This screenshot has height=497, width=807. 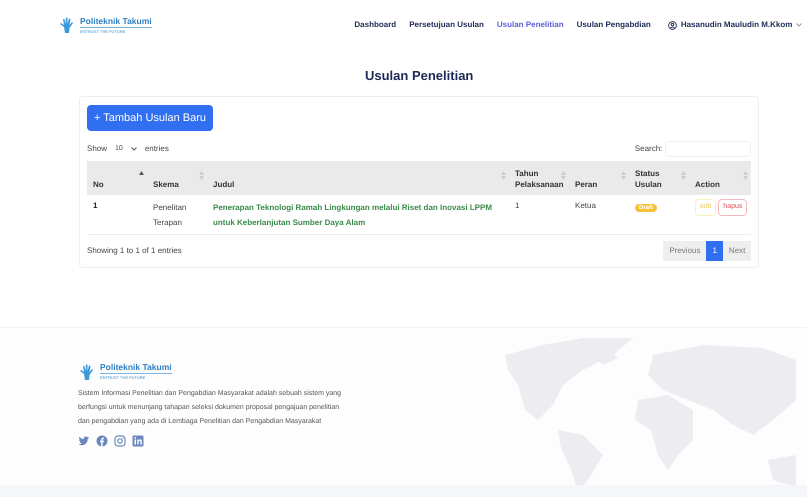 I want to click on title-link: Penerapan Teknologi Ramah Lingkungan melalui Riset dan Inovasi LPPM untuk Keberlanjutan Sumber Daya Alam, so click(x=358, y=215).